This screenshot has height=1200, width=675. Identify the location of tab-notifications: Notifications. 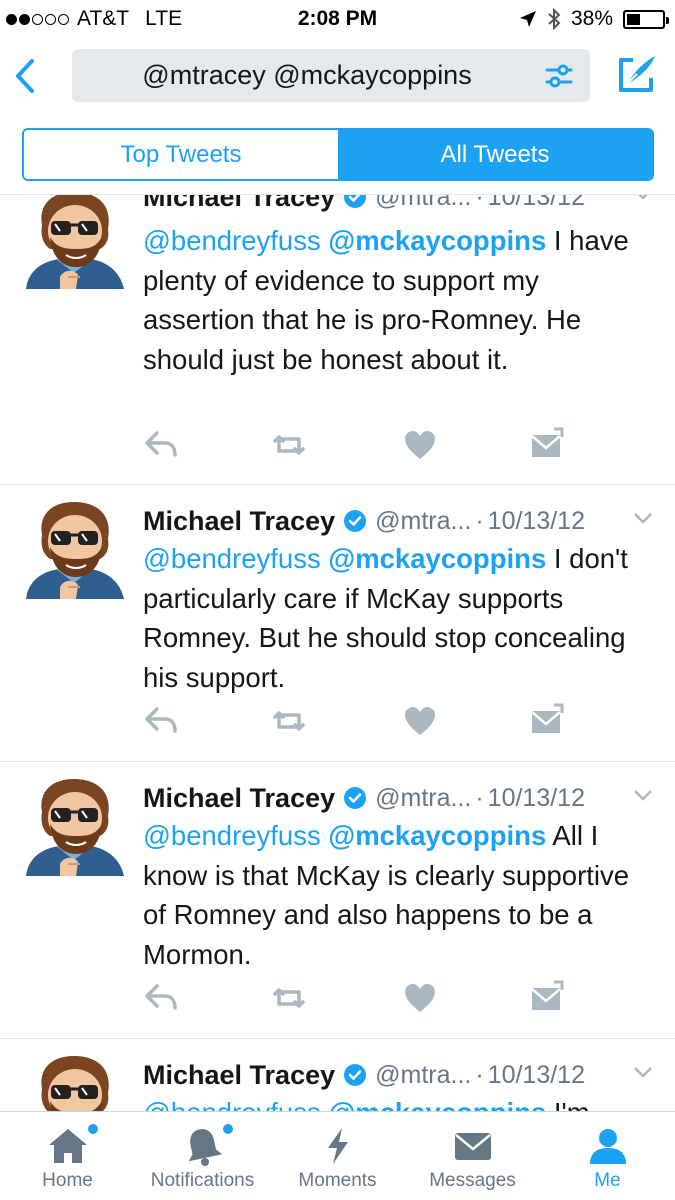
(202, 1156).